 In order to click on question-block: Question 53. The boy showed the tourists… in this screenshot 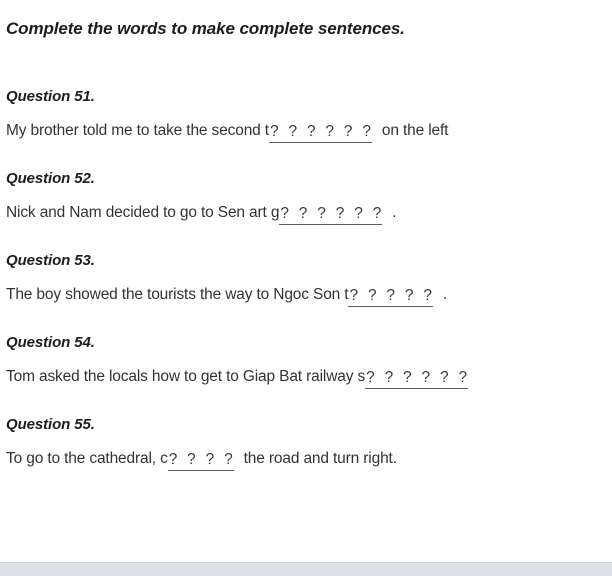, I will do `click(306, 266)`.